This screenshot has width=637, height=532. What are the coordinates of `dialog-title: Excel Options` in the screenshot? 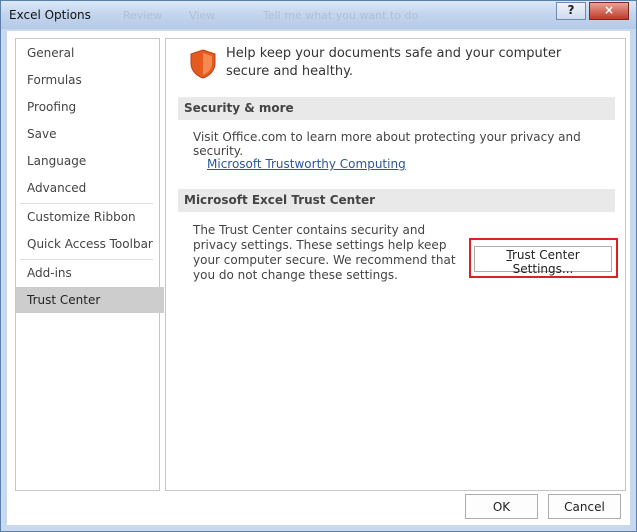 It's located at (50, 15).